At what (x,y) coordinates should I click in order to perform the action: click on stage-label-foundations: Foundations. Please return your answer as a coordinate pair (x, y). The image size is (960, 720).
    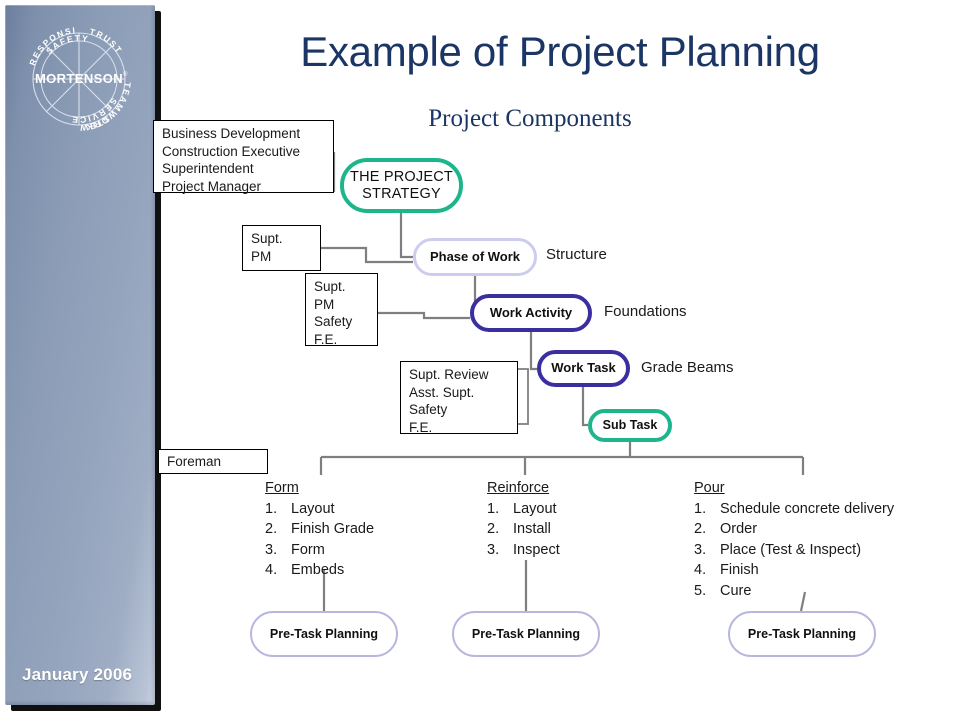
    Looking at the image, I should click on (645, 311).